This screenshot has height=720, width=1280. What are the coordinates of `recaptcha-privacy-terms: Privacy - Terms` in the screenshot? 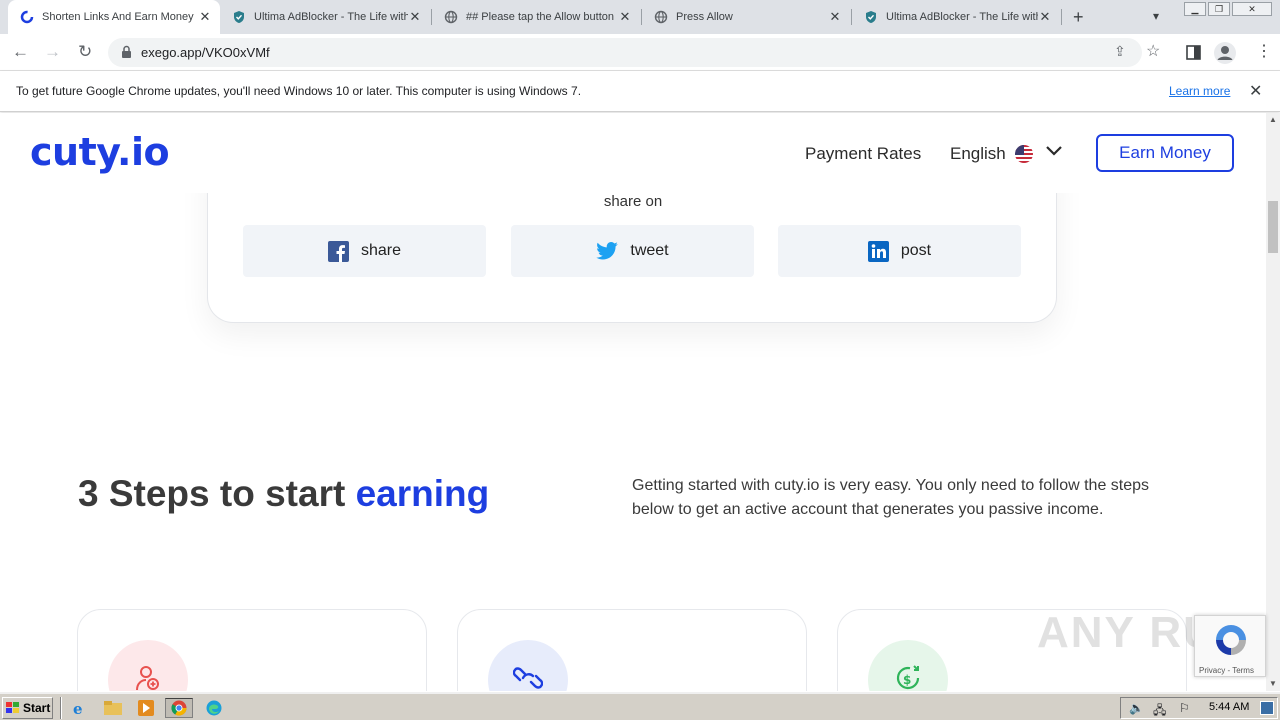 It's located at (1226, 670).